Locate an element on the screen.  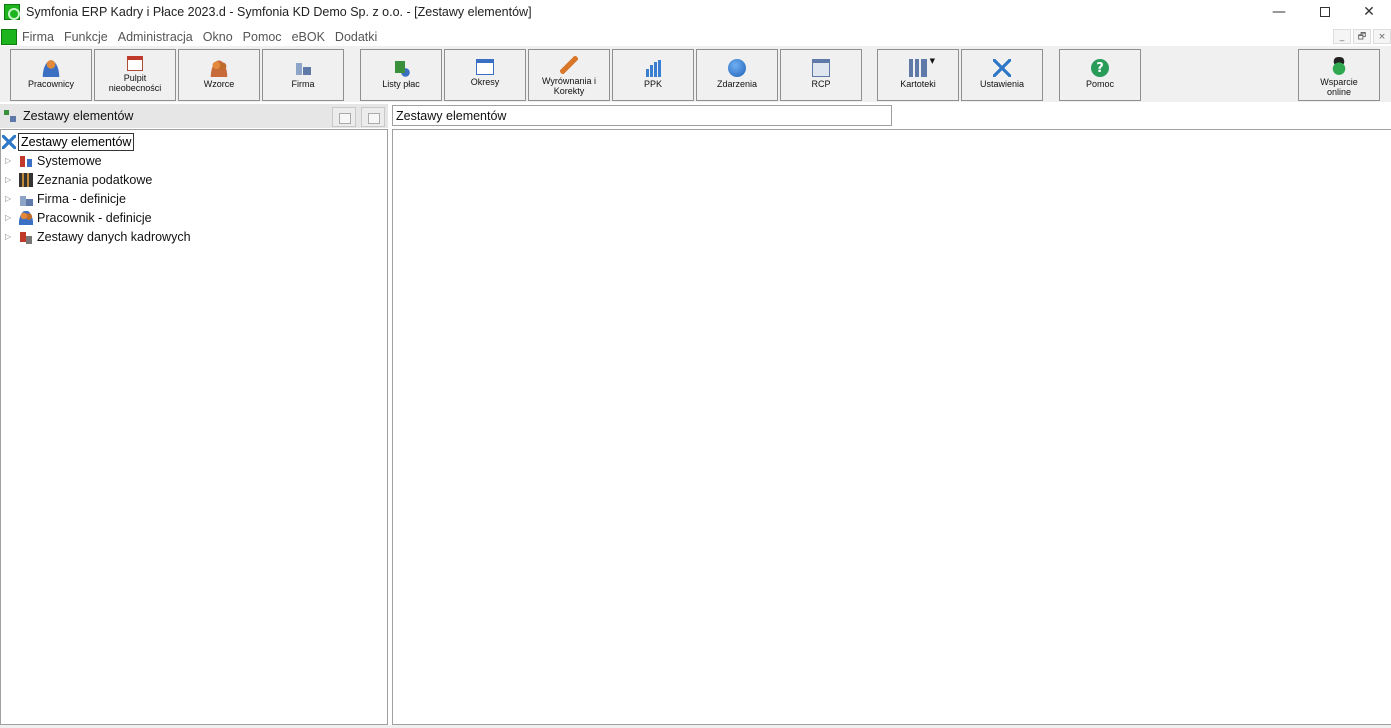
firma-button: Firma is located at coordinates (303, 75).